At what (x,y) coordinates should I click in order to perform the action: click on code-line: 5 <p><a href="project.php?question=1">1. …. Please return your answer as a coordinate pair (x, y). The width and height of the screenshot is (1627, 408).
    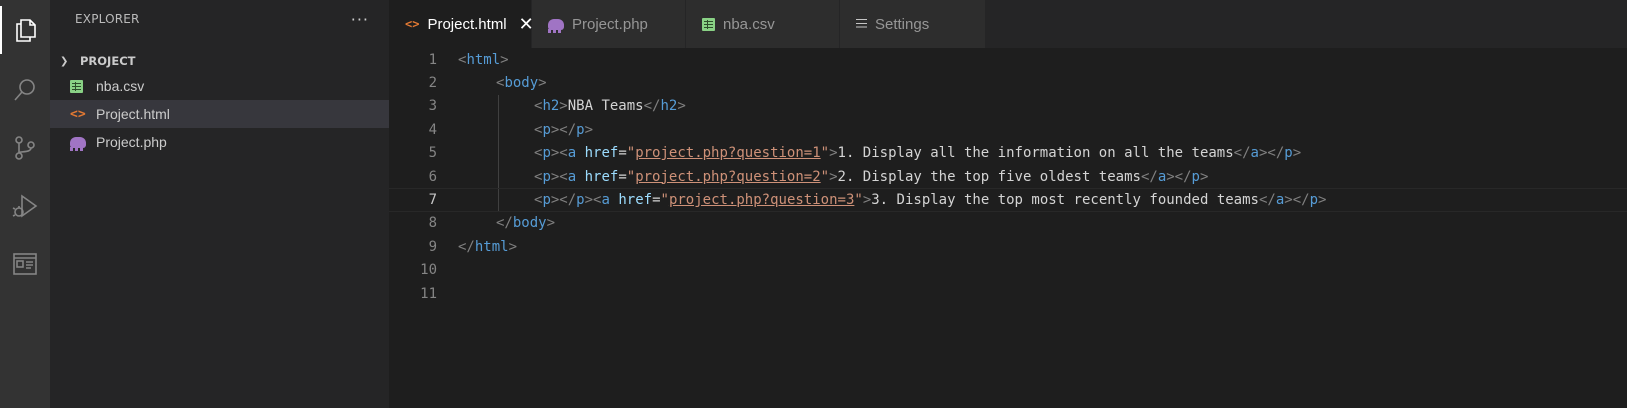
    Looking at the image, I should click on (1008, 153).